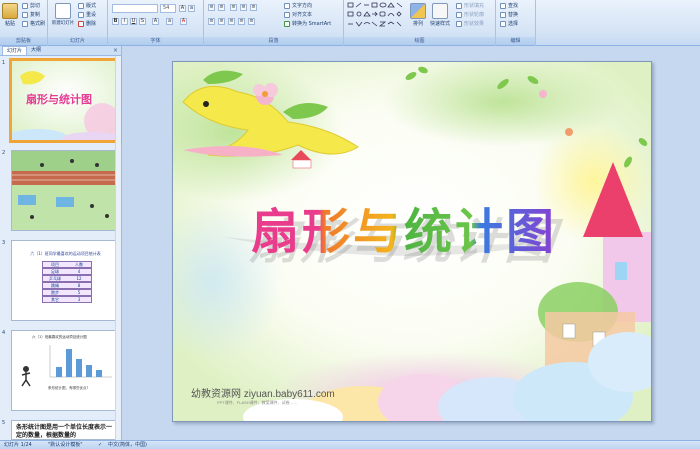 This screenshot has height=449, width=700. What do you see at coordinates (241, 21) in the screenshot?
I see `justify-button: ≡` at bounding box center [241, 21].